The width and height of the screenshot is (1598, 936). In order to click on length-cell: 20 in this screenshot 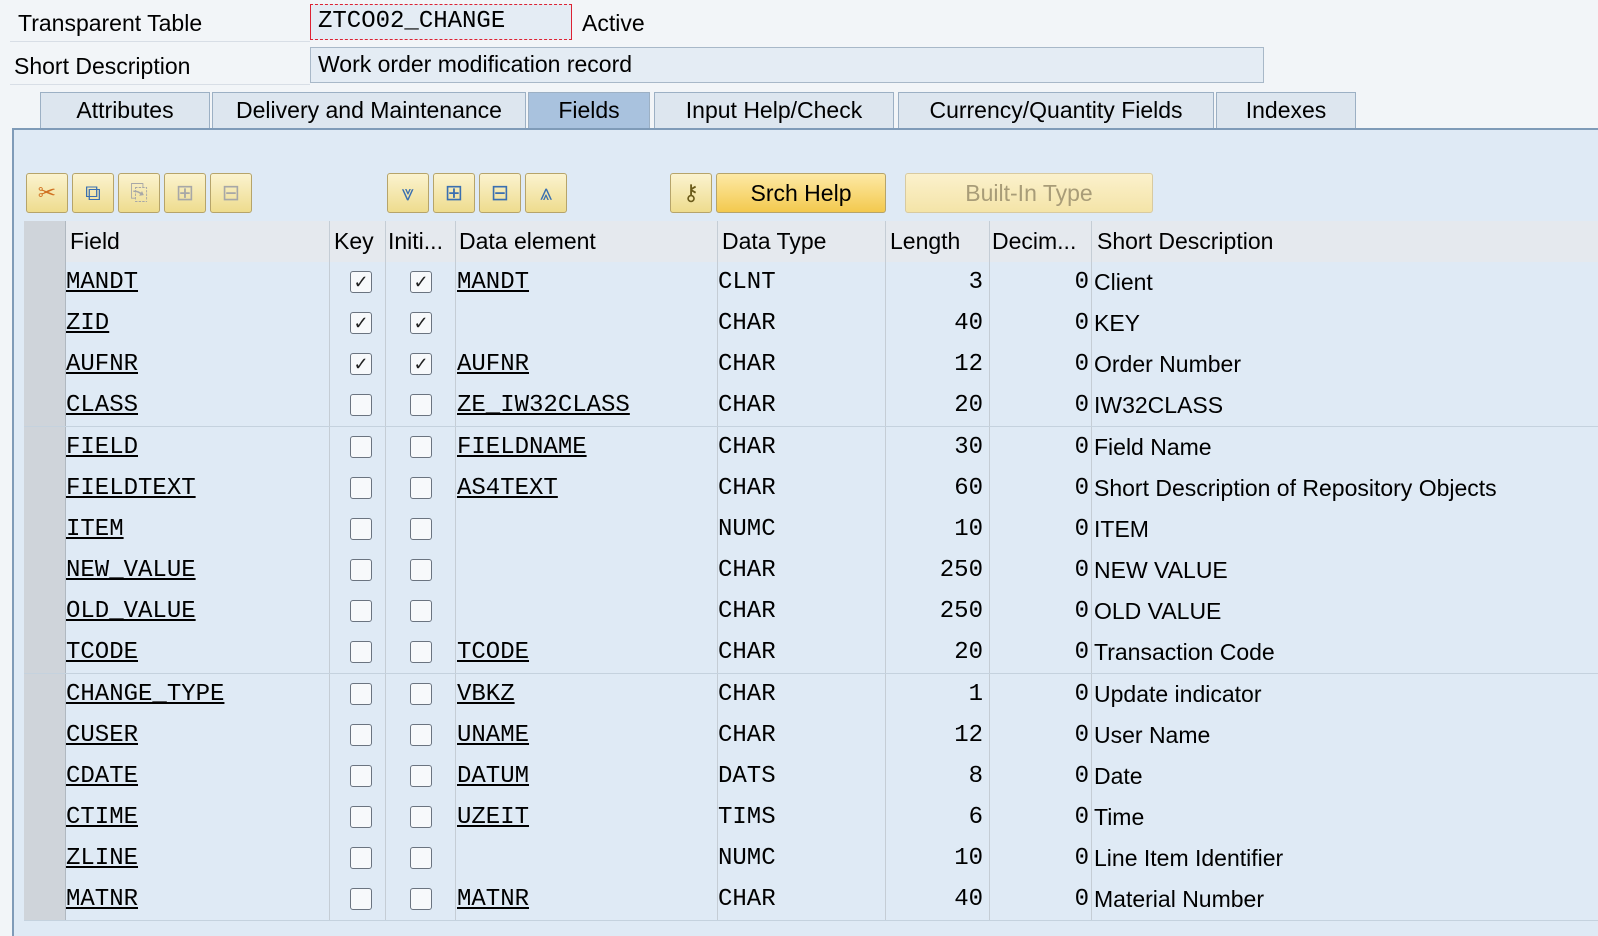, I will do `click(938, 653)`.